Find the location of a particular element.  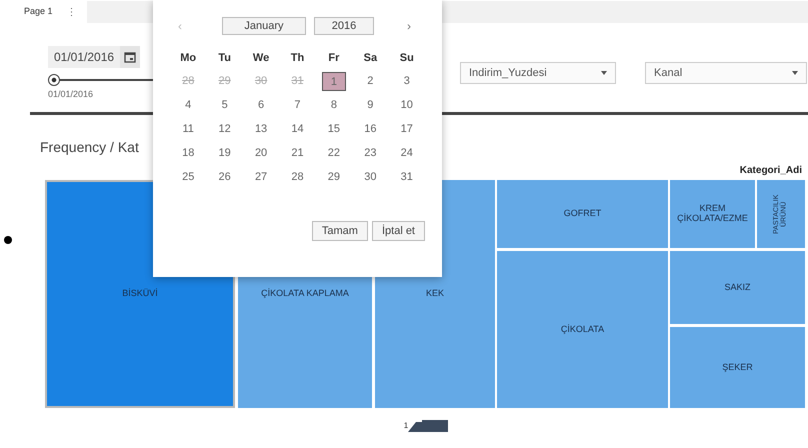

next-month-button: › is located at coordinates (409, 26).